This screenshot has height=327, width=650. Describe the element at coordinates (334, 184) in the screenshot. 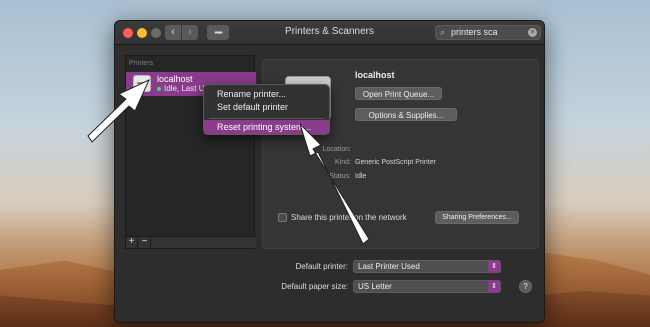

I see `annotation-arrow-bottom-icon` at that location.